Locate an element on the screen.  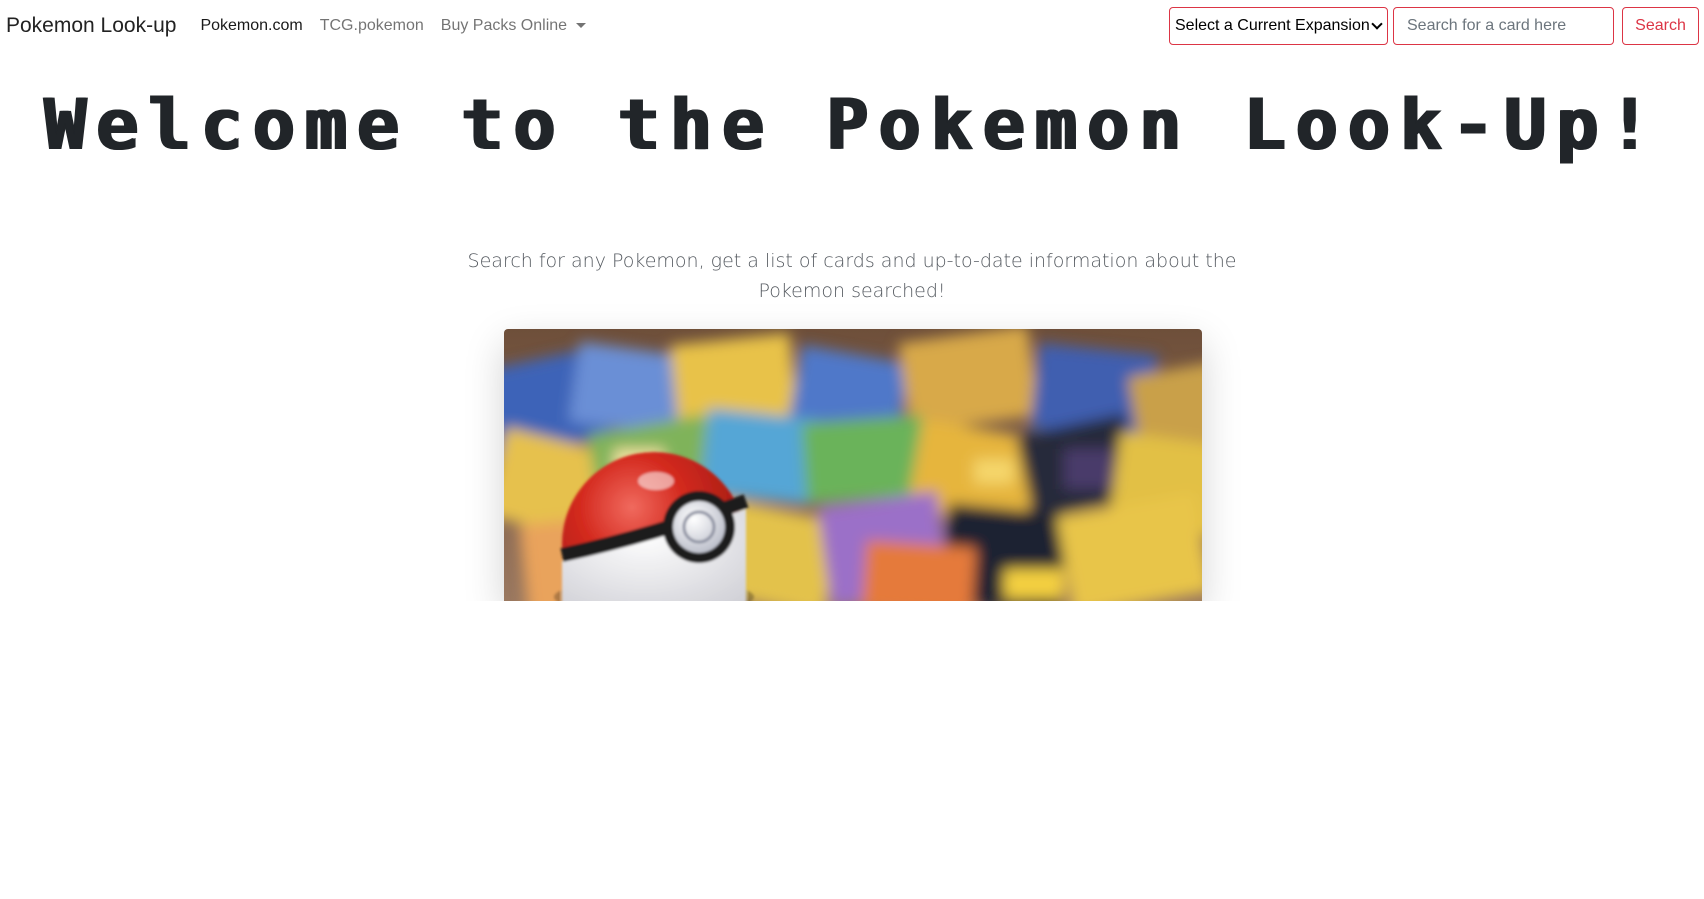
expansion-select: Select a Current Expansion is located at coordinates (1278, 26).